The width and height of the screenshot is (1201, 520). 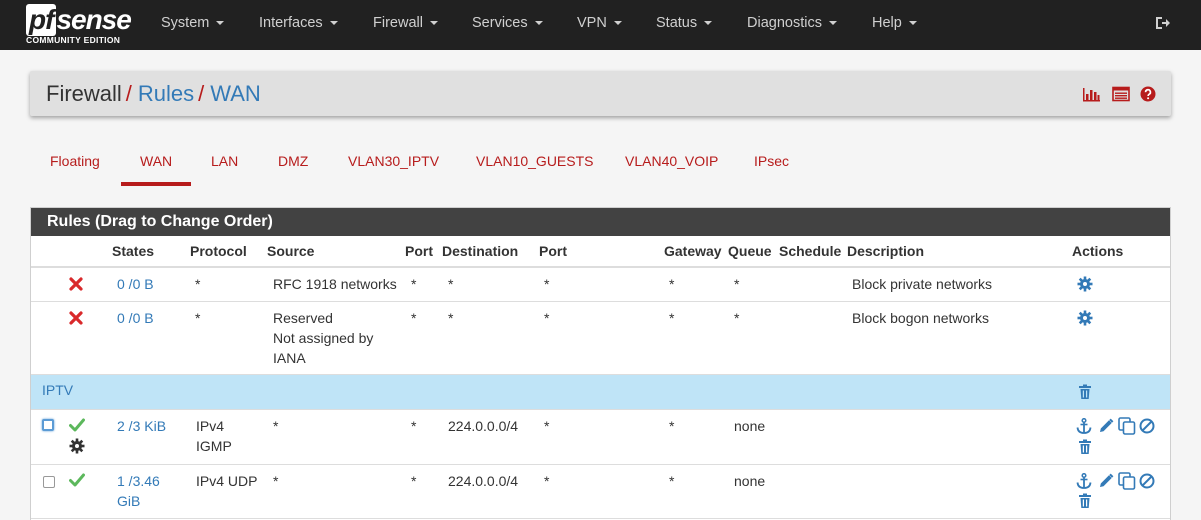 I want to click on list-table-icon, so click(x=1121, y=94).